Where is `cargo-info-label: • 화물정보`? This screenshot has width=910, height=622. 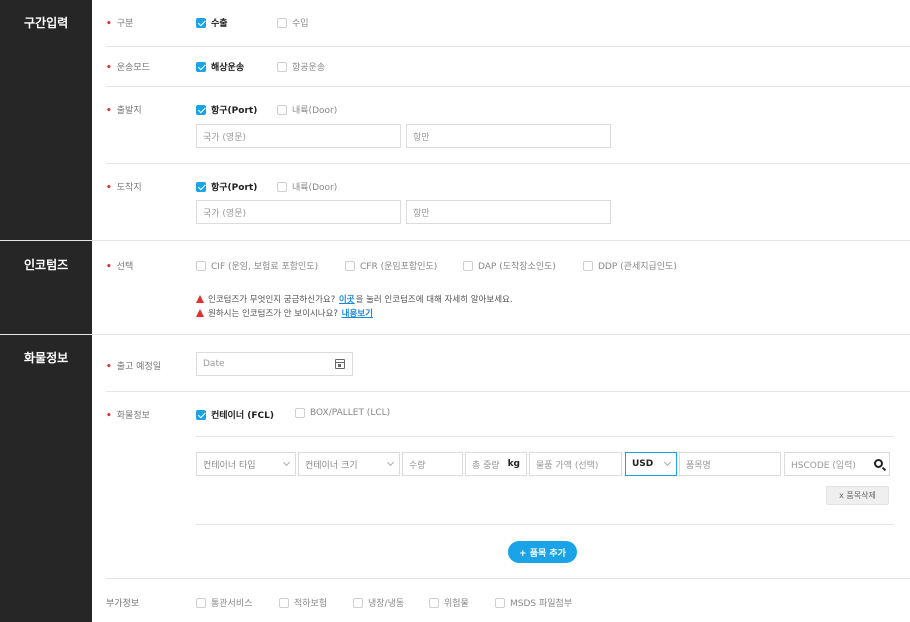 cargo-info-label: • 화물정보 is located at coordinates (128, 416).